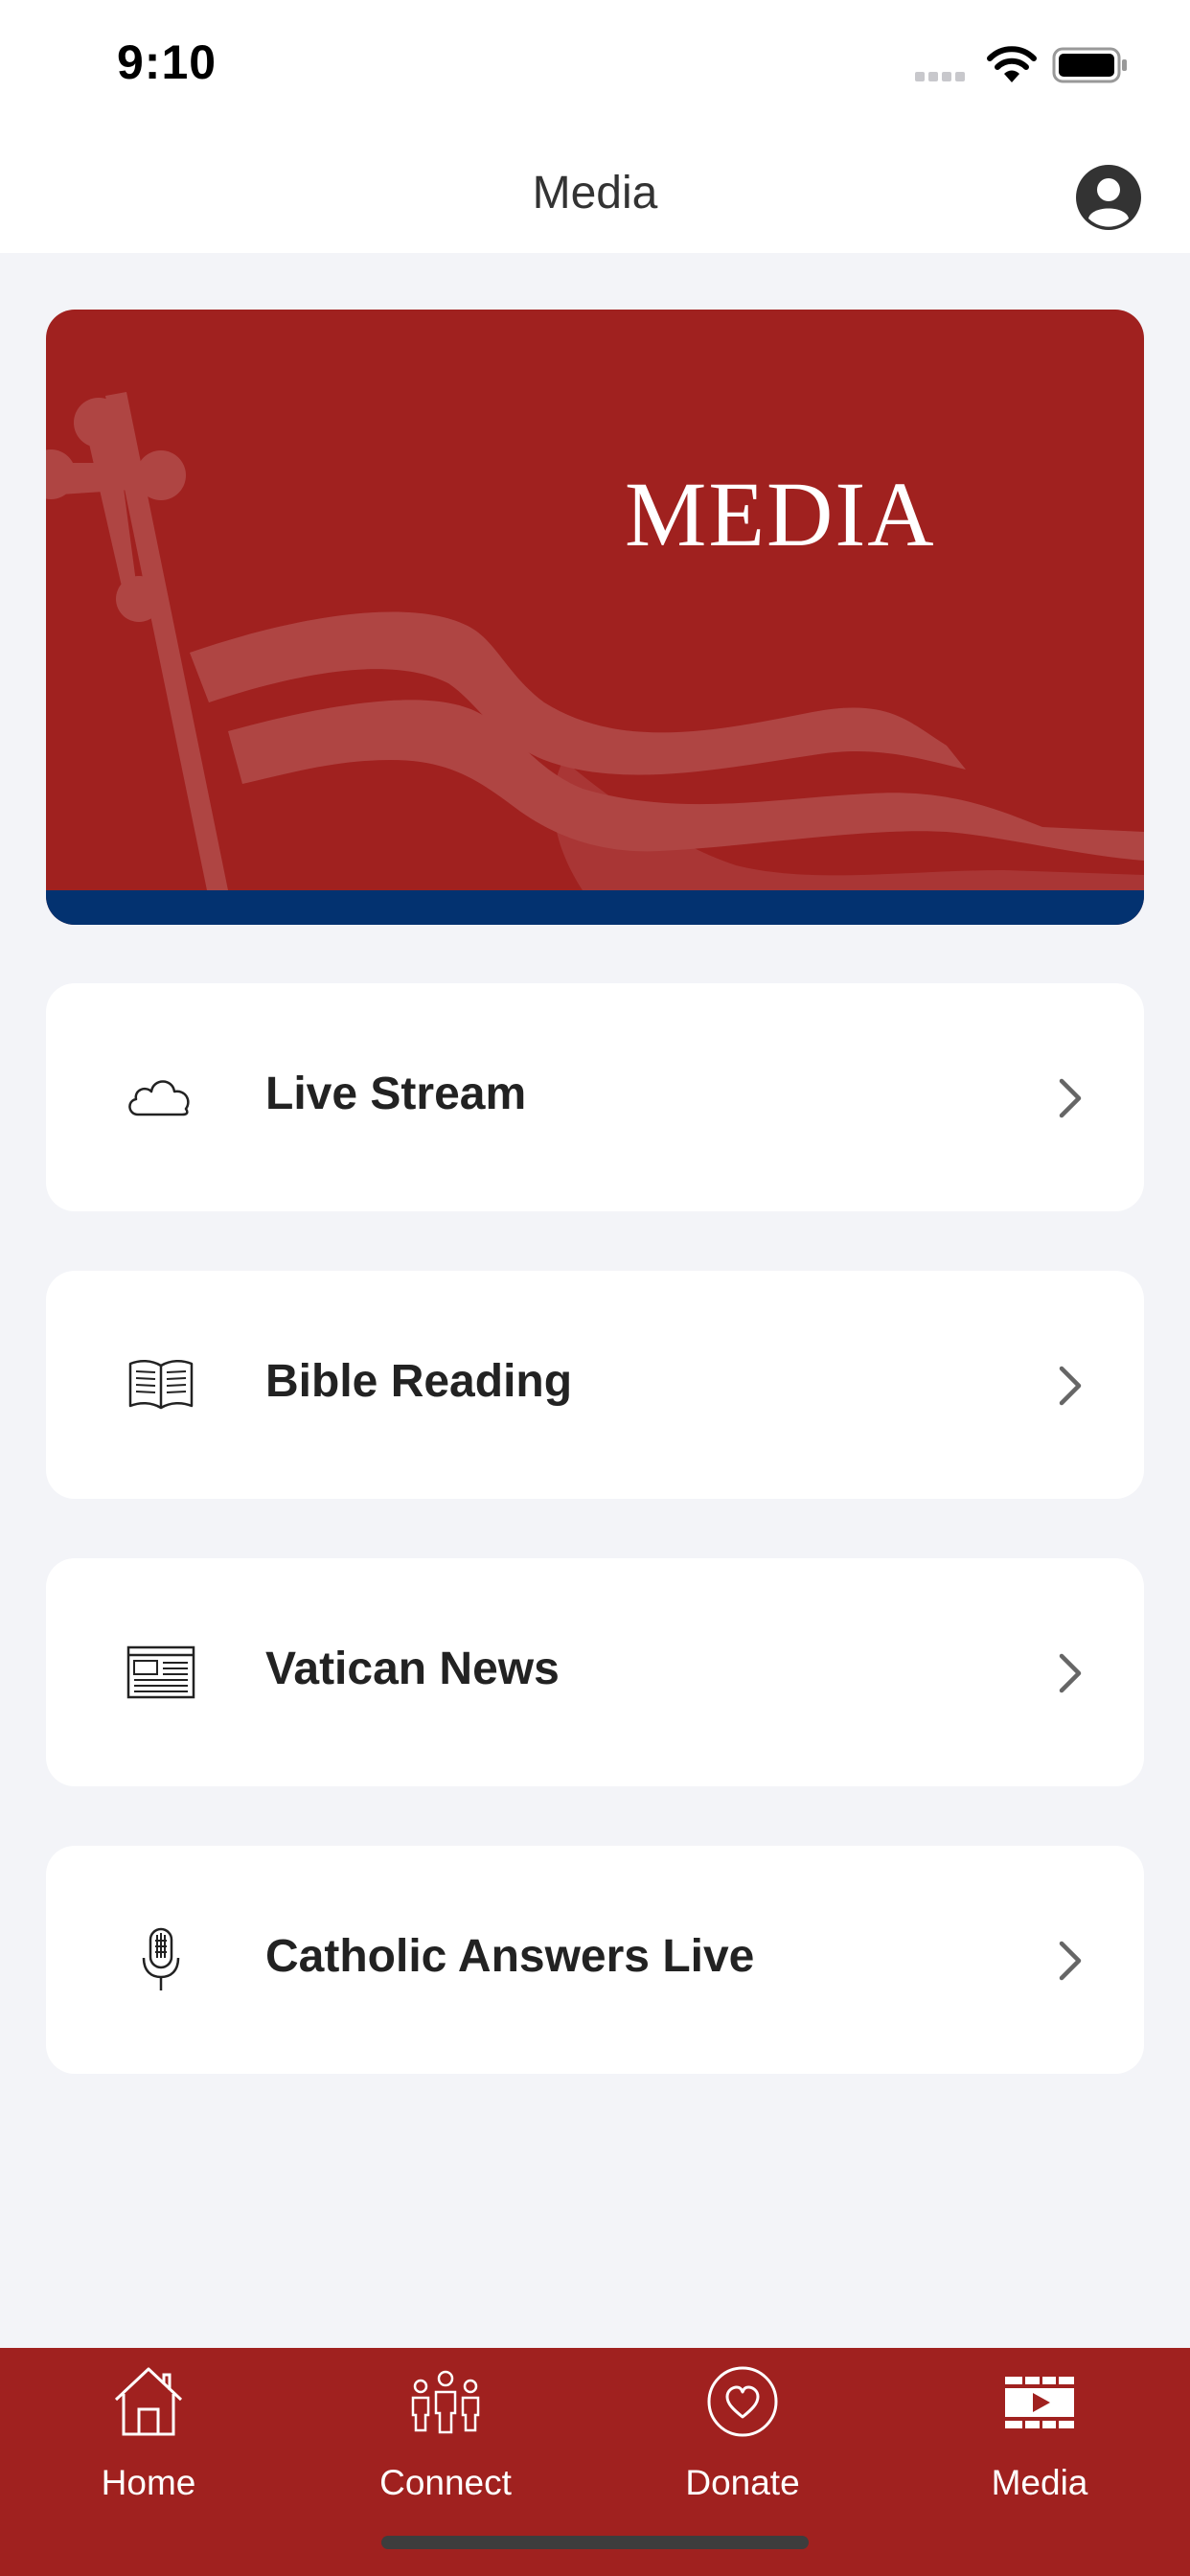 This screenshot has width=1190, height=2576. What do you see at coordinates (161, 1385) in the screenshot?
I see `open-book-icon` at bounding box center [161, 1385].